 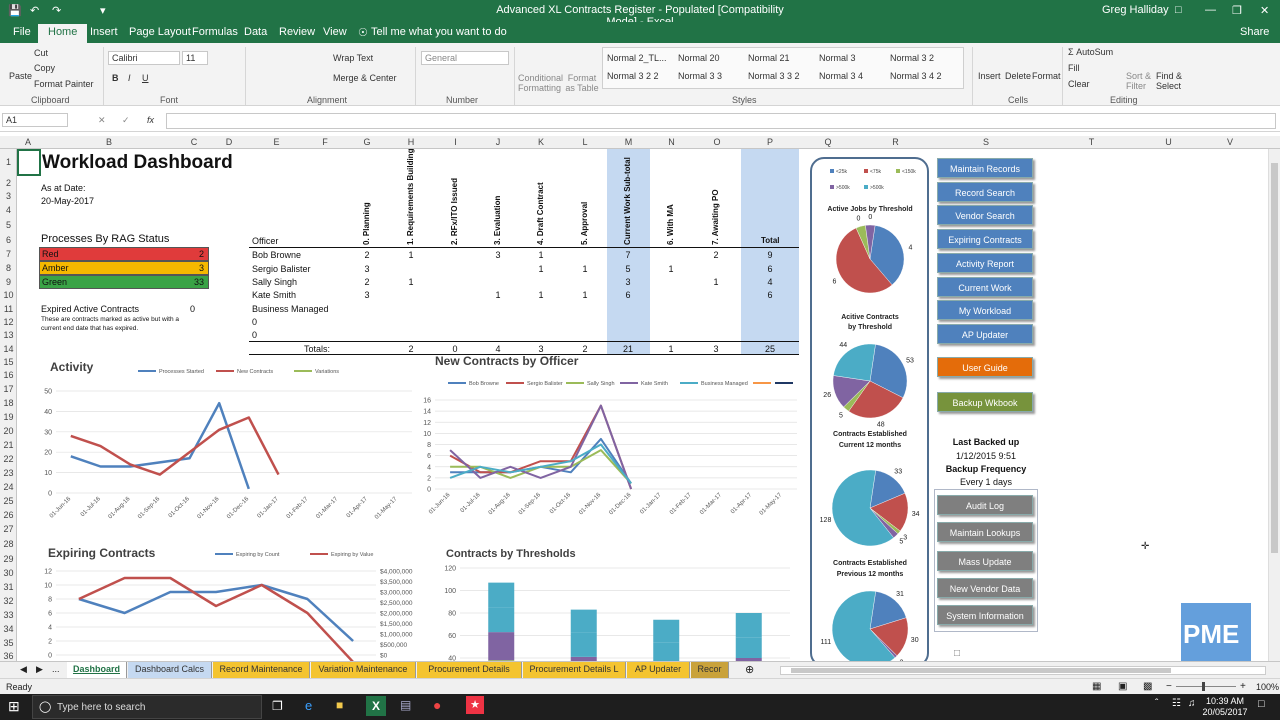 I want to click on row-header: 9, so click(x=8, y=282).